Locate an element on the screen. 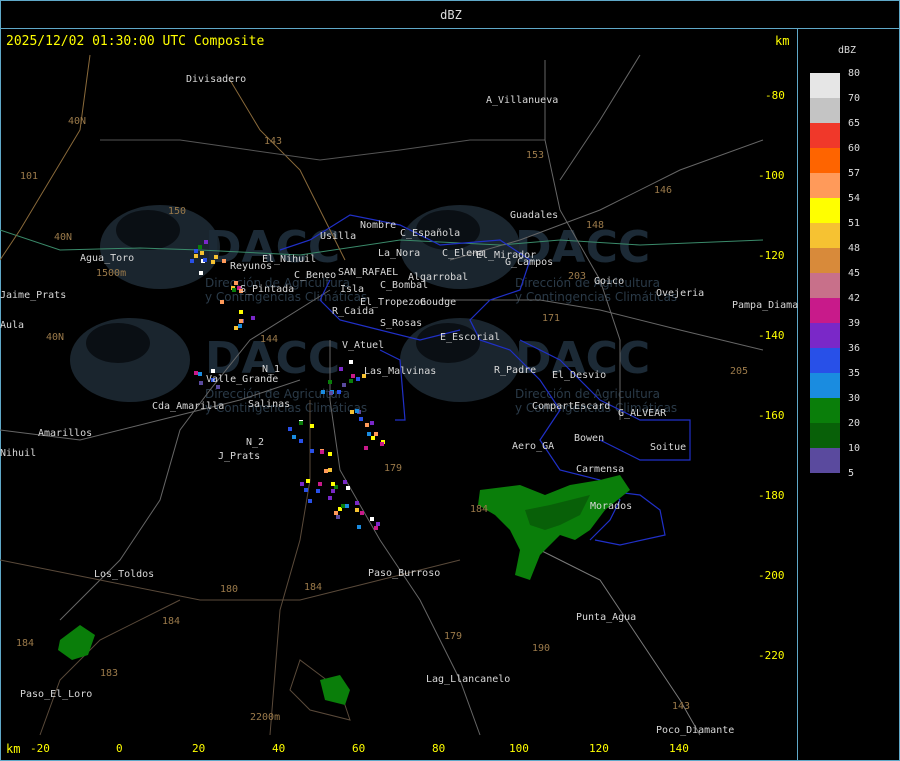 This screenshot has height=761, width=900. svg-text: Guadales is located at coordinates (534, 215).